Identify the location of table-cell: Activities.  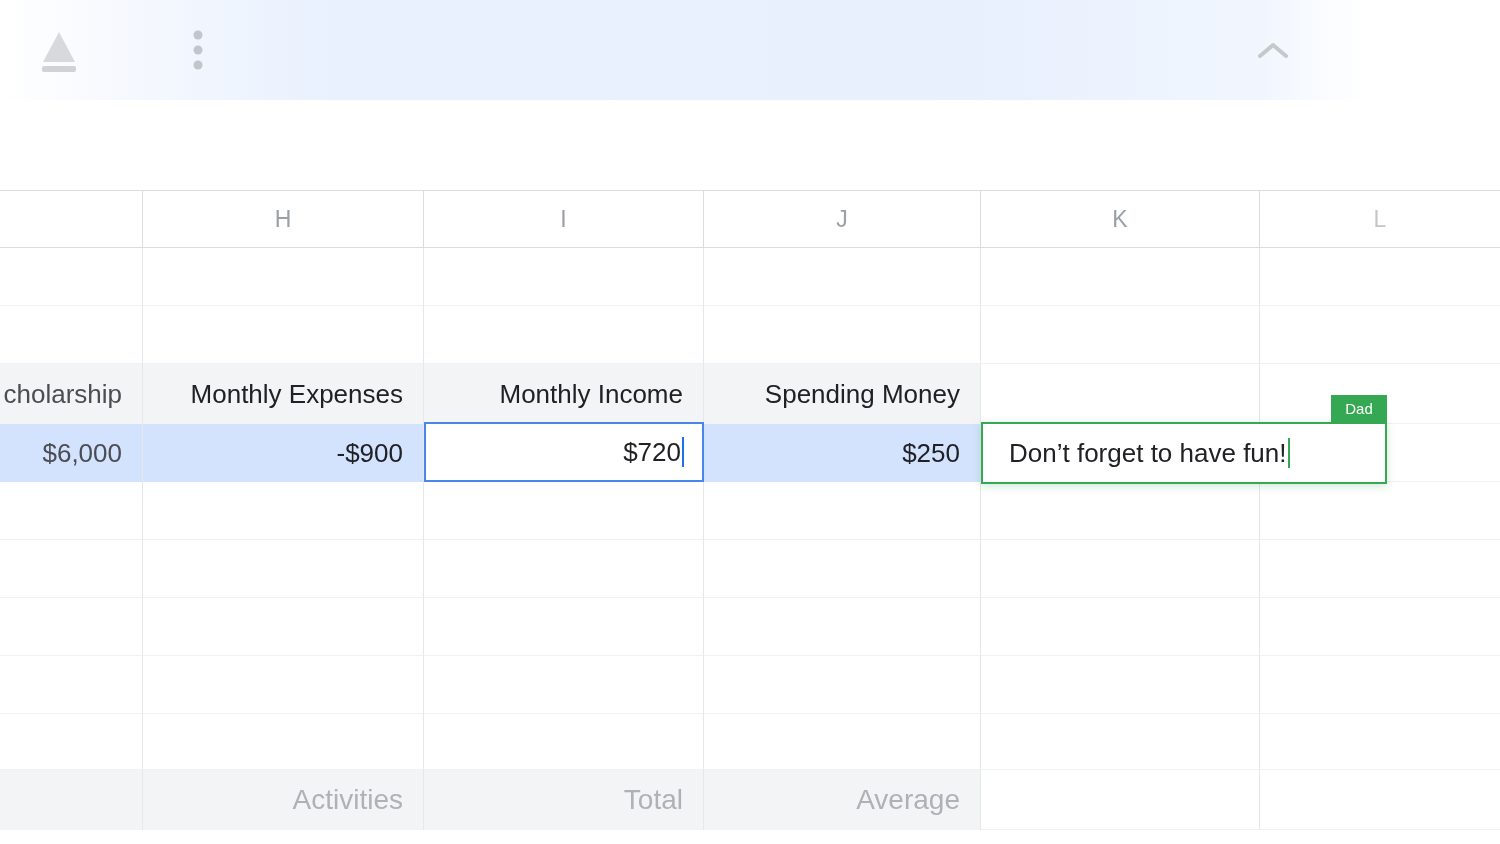
(283, 800).